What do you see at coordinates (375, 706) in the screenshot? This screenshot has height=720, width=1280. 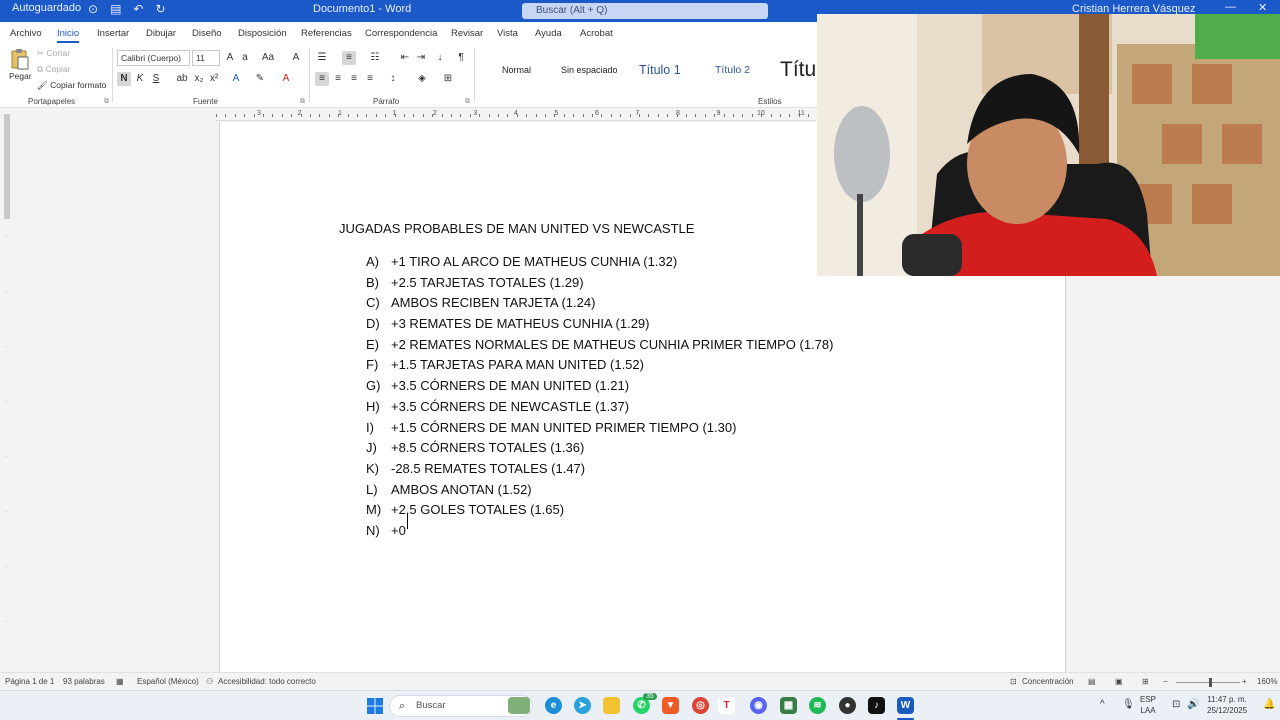 I see `windows-start-icon` at bounding box center [375, 706].